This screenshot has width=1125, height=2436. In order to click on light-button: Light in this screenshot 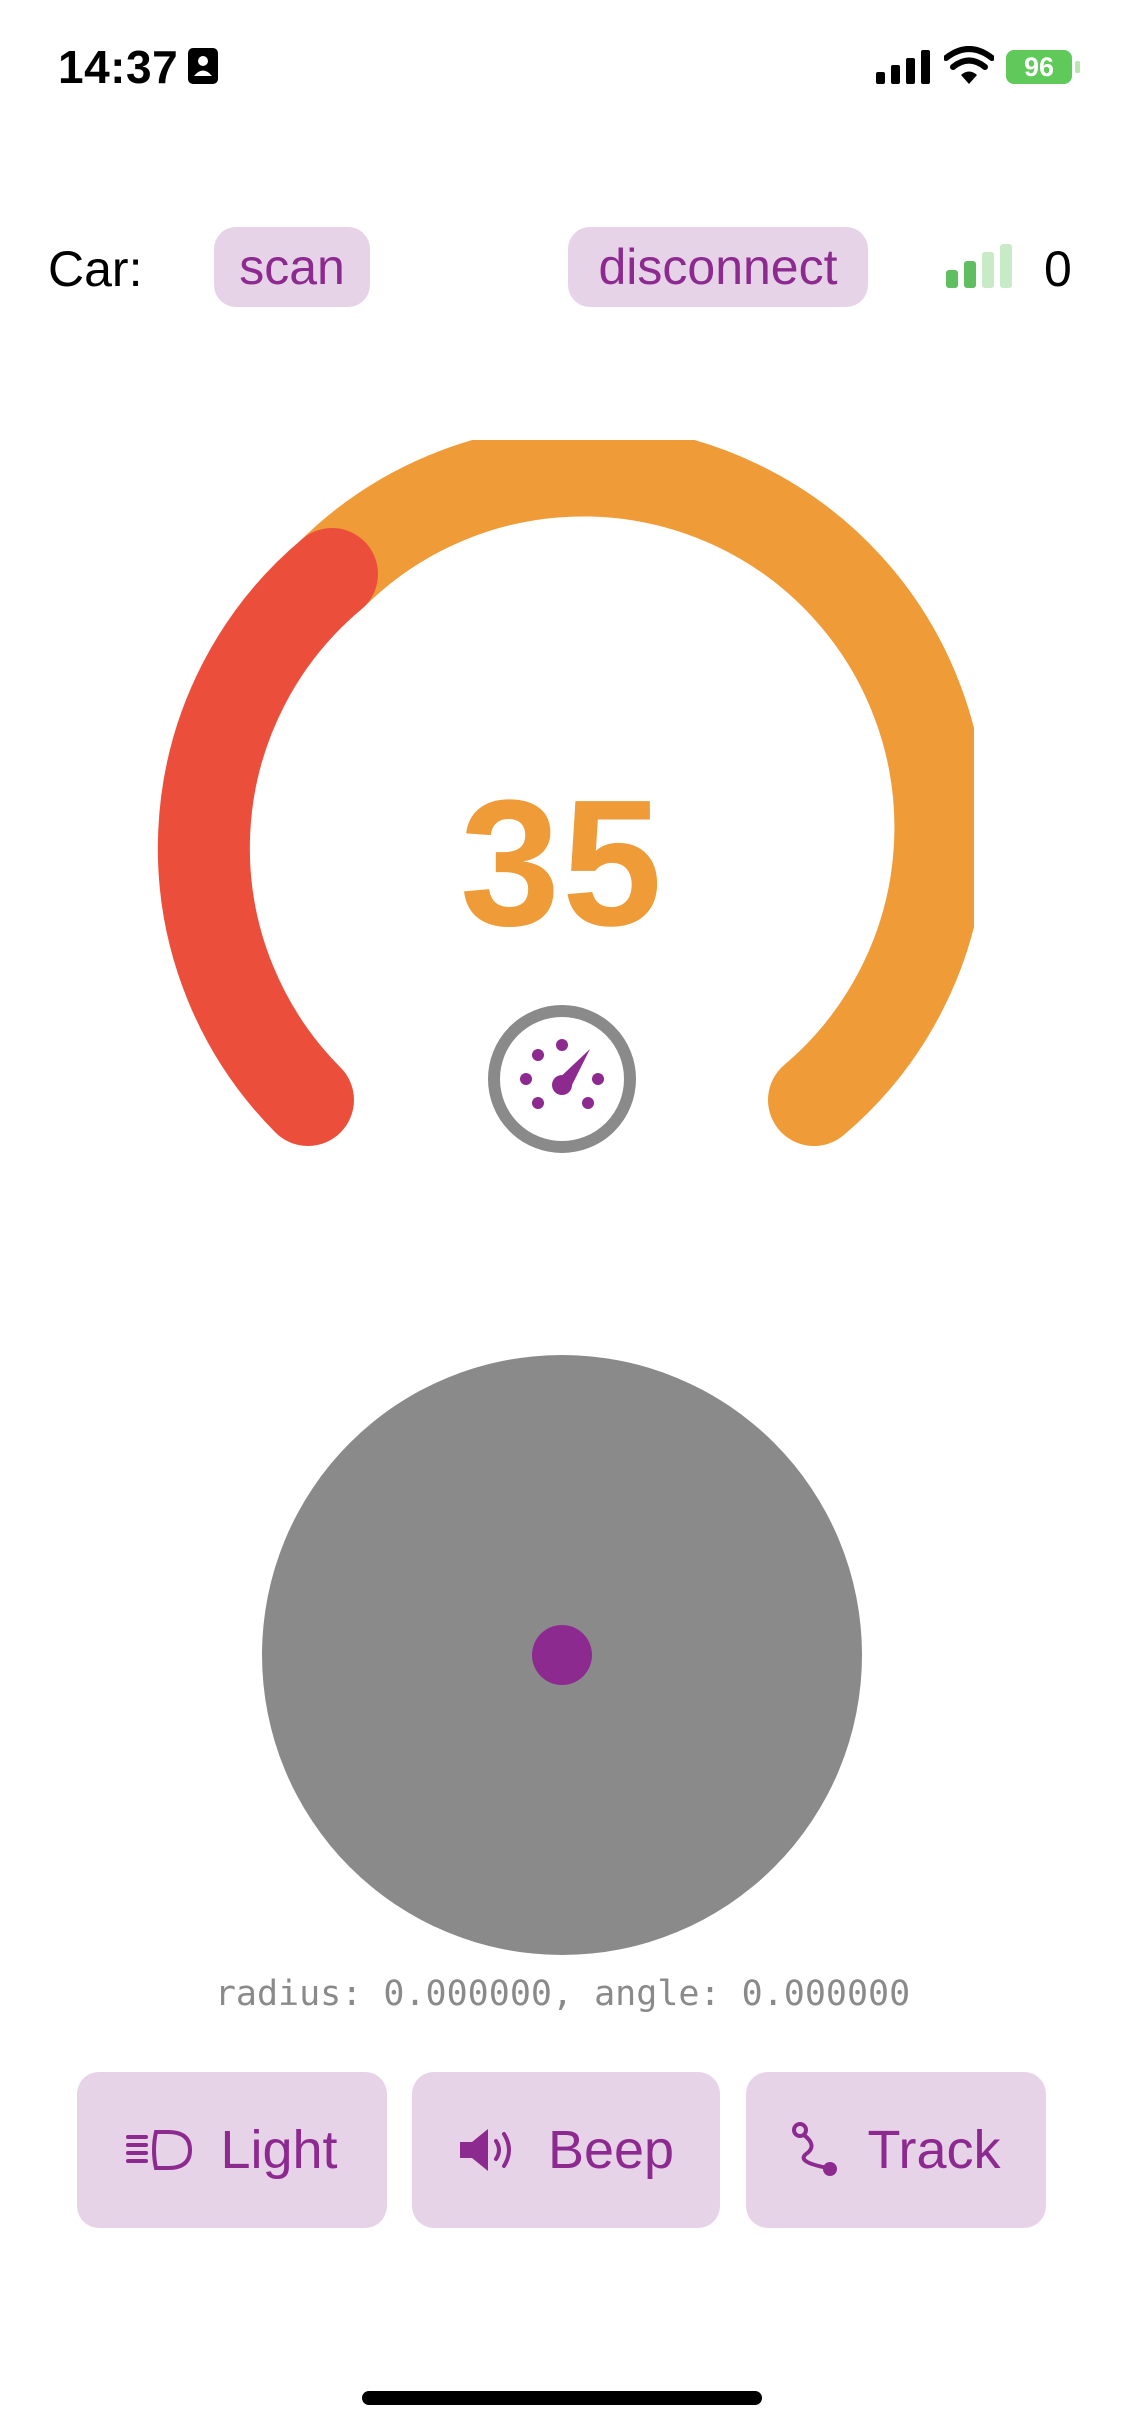, I will do `click(232, 2150)`.